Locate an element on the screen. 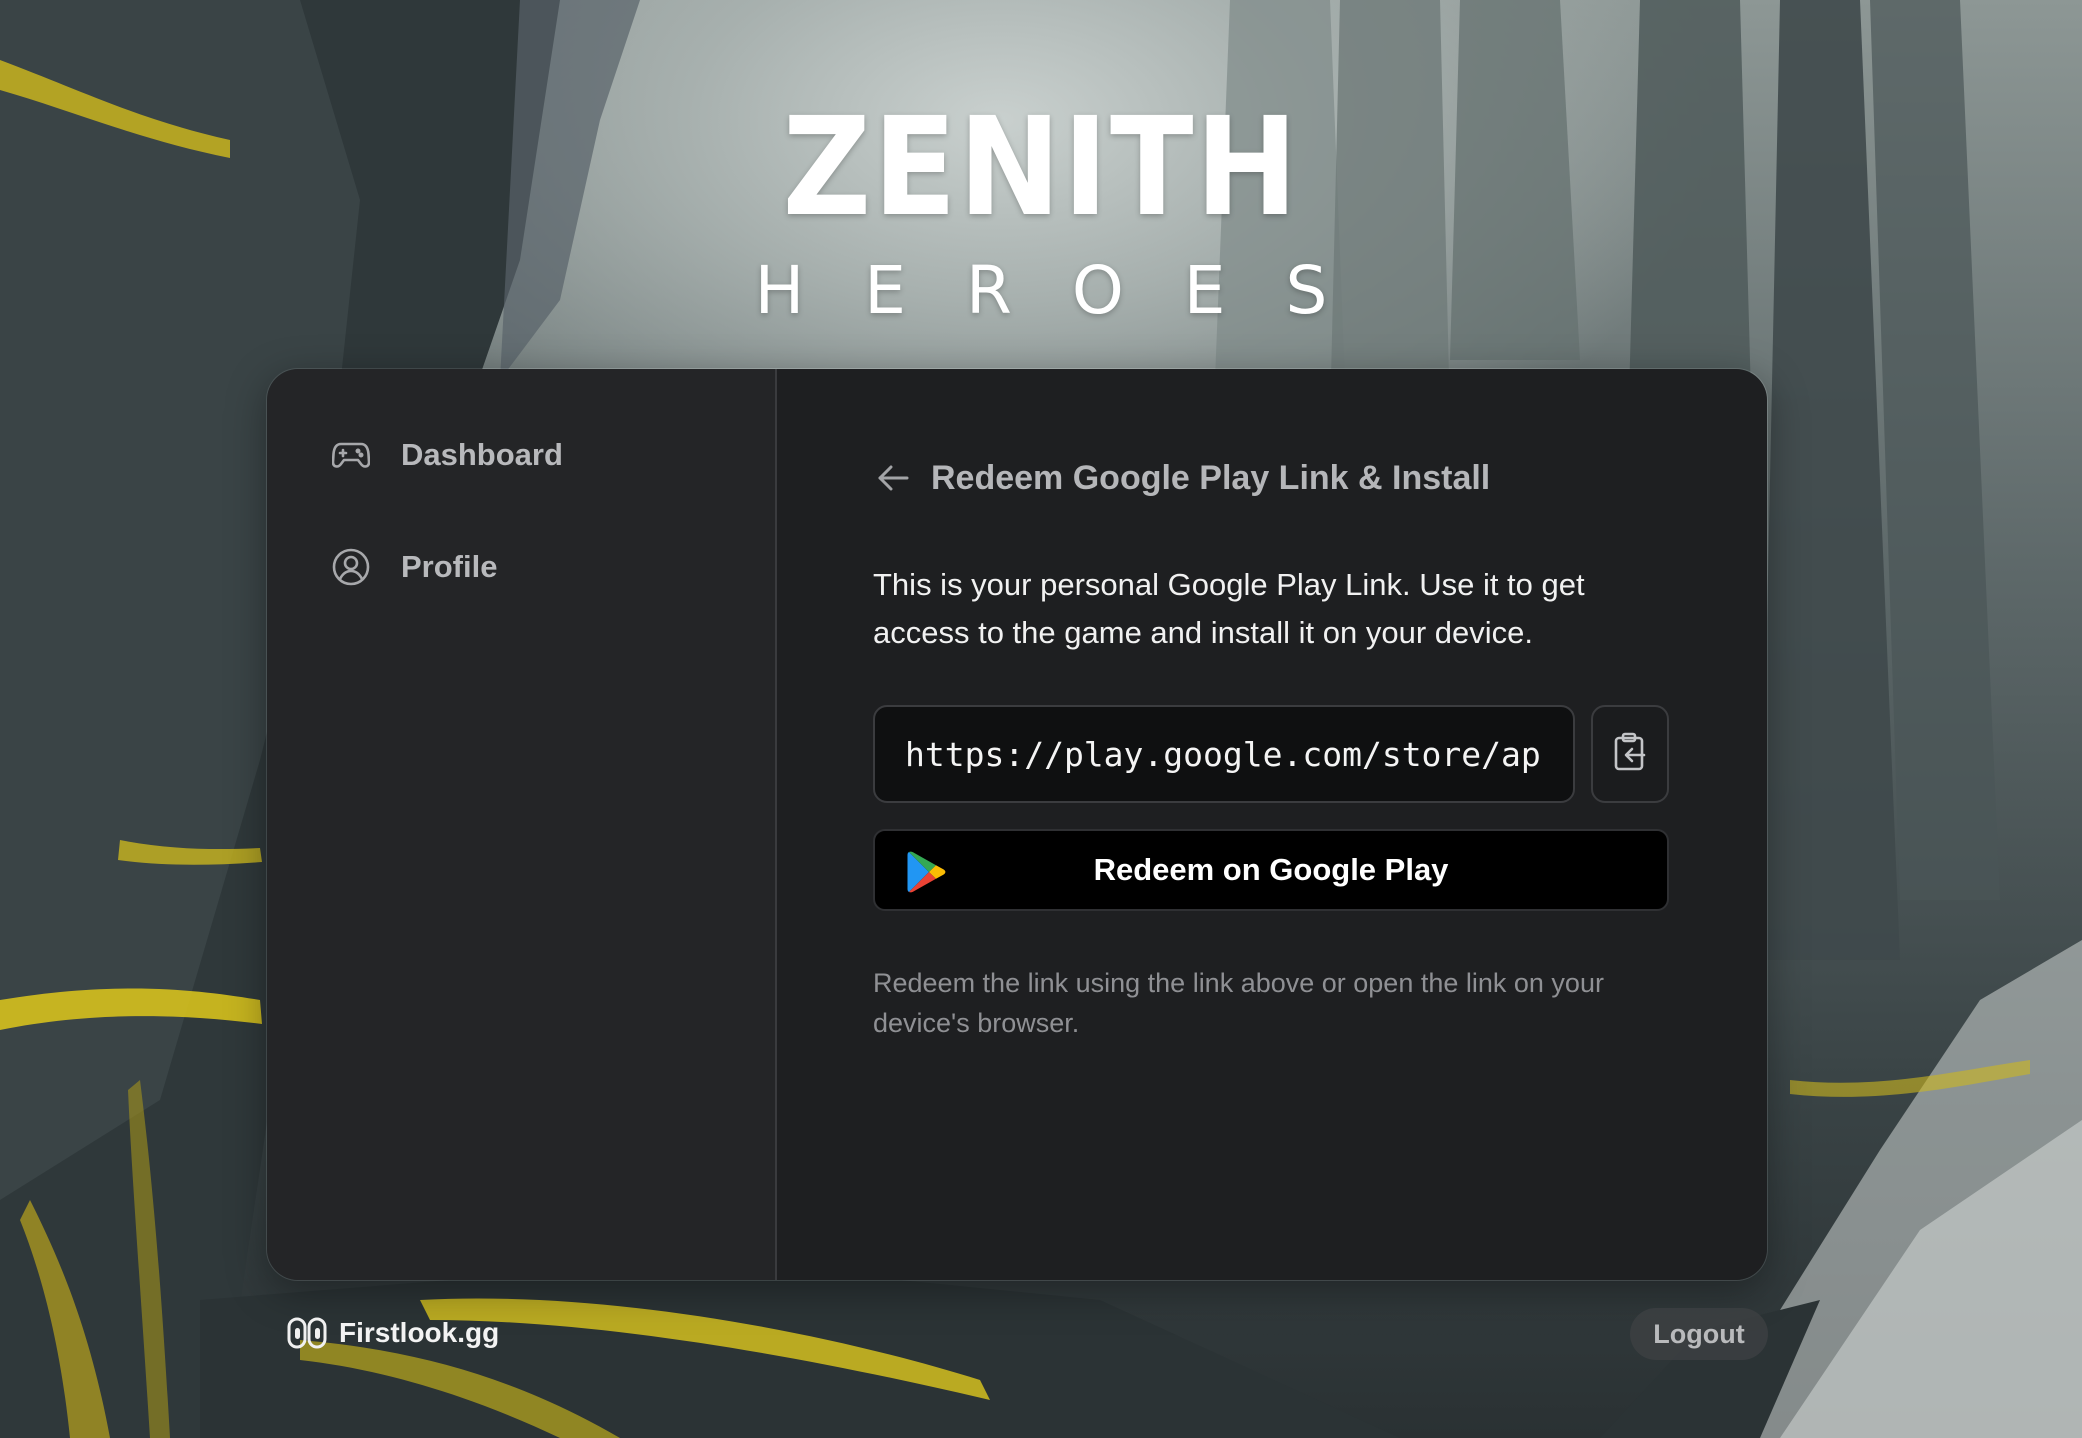 The height and width of the screenshot is (1438, 2082). sidebar-item-profile: Profile is located at coordinates (521, 567).